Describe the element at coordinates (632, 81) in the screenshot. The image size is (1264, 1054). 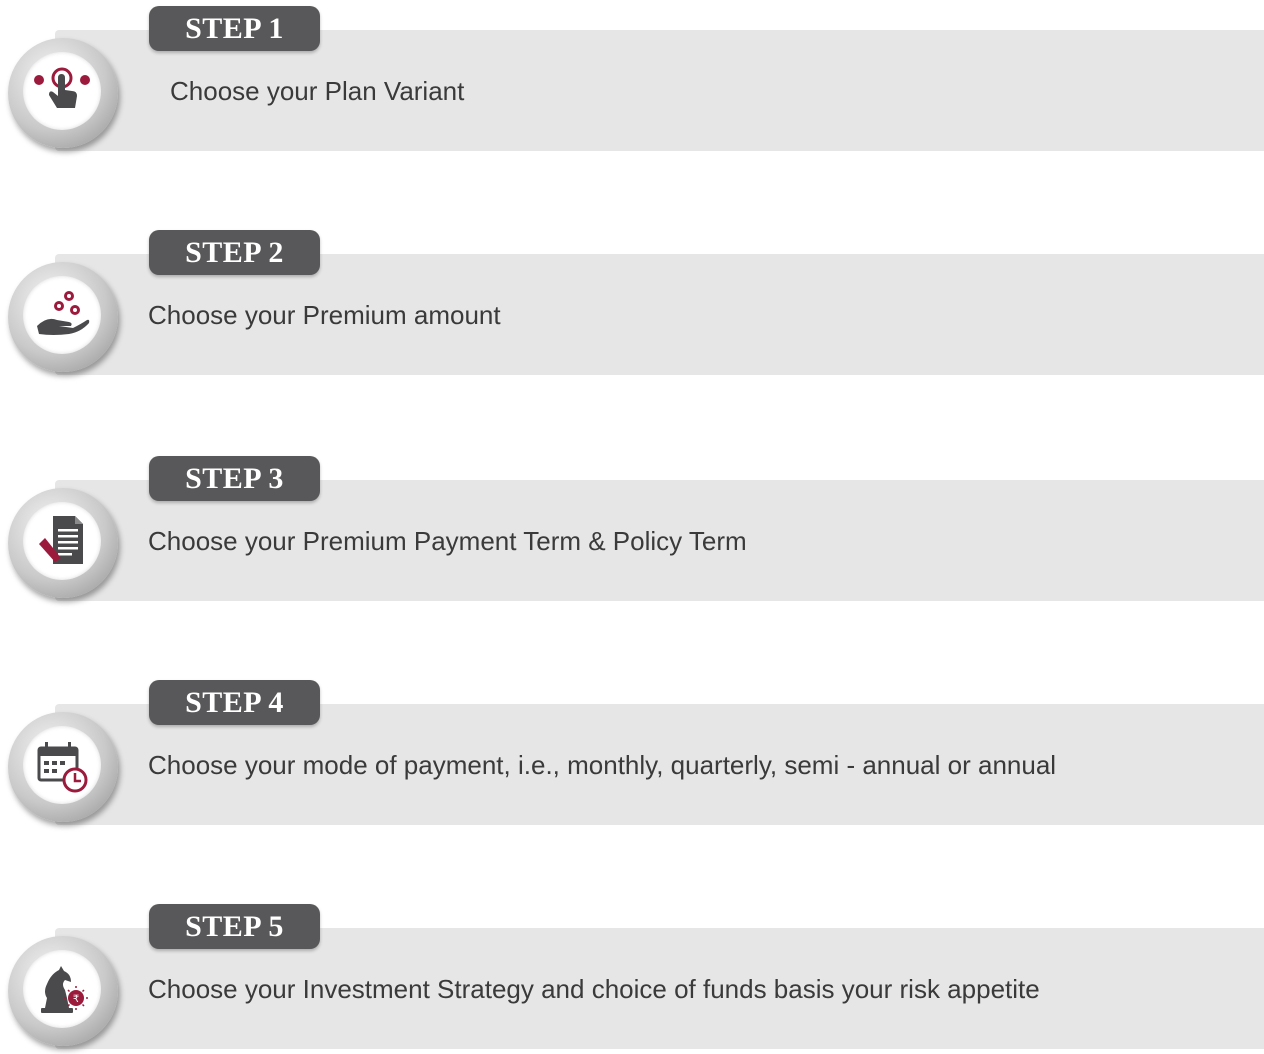
I see `step-1: STEP 1 Choose your Plan Variant` at that location.